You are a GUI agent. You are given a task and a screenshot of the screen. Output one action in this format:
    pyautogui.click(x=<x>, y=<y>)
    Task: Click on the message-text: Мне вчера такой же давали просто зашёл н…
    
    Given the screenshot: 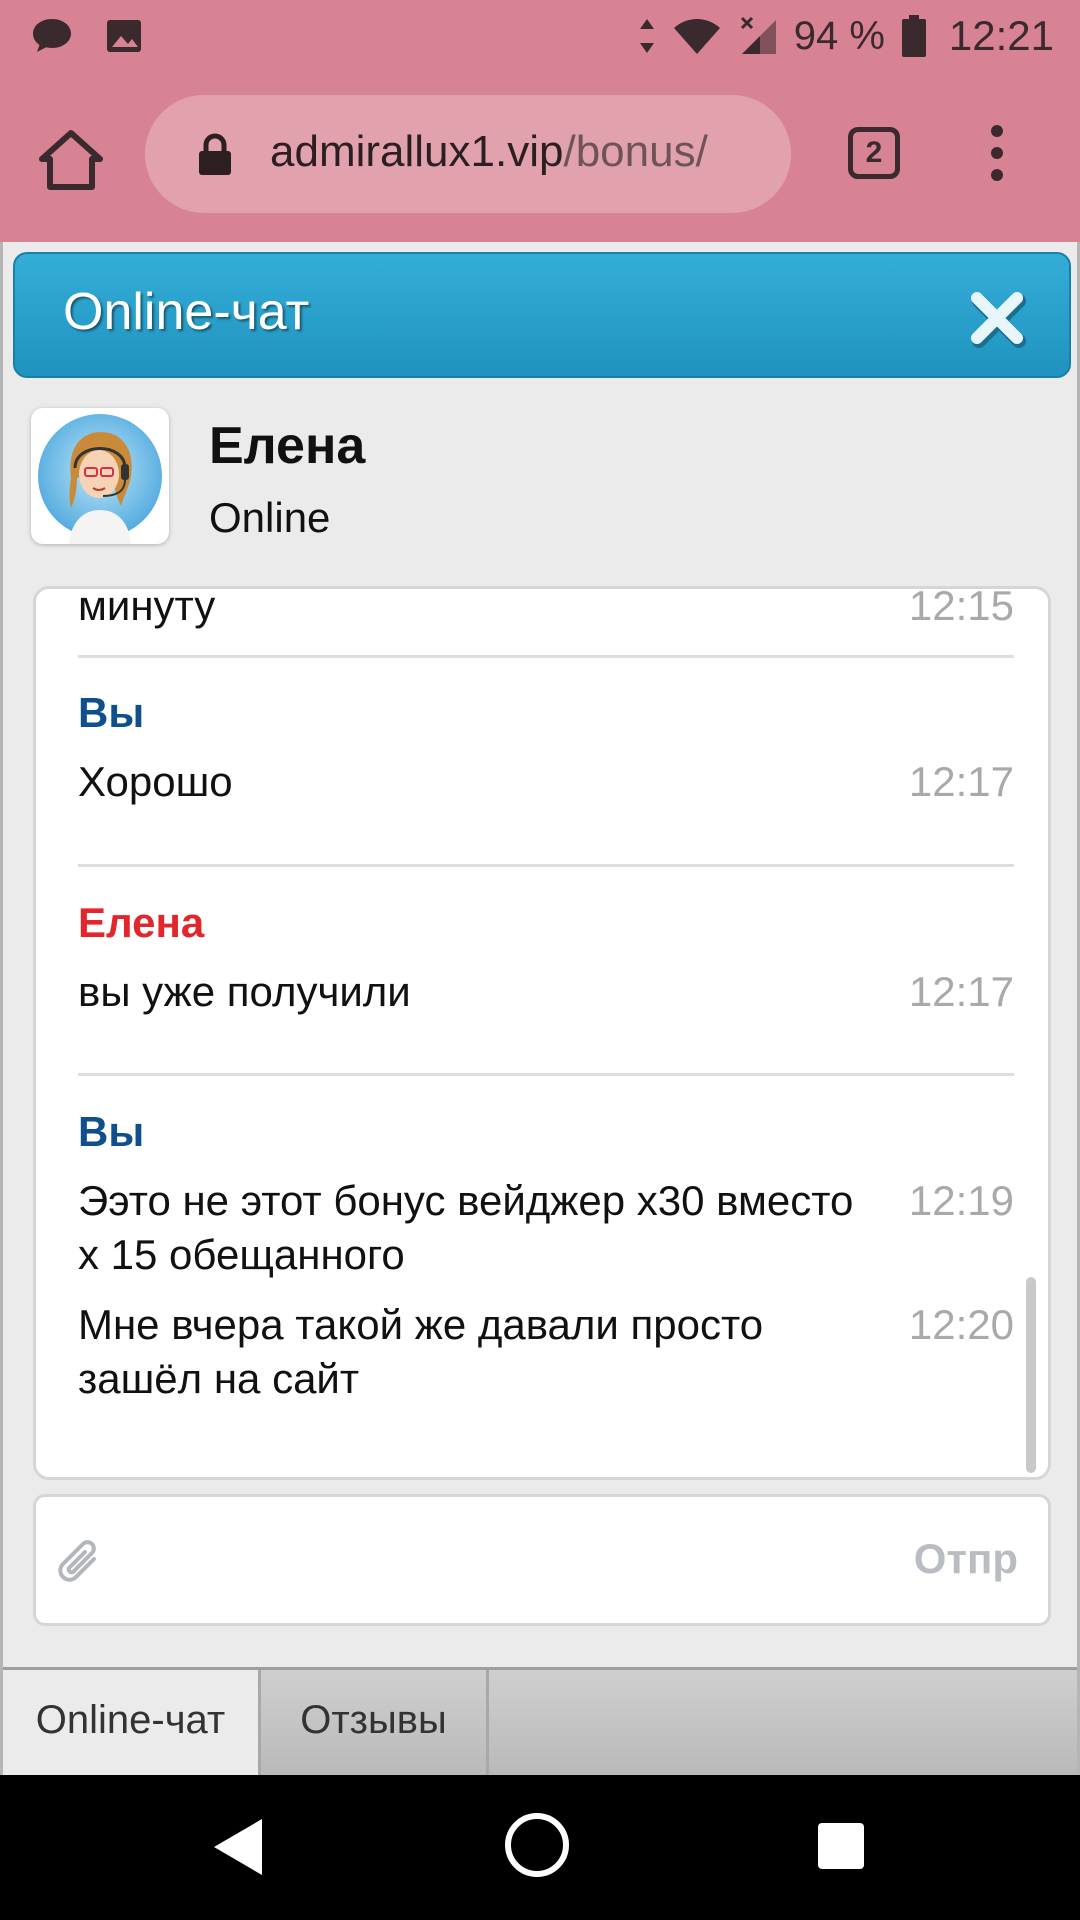 What is the action you would take?
    pyautogui.click(x=421, y=1351)
    